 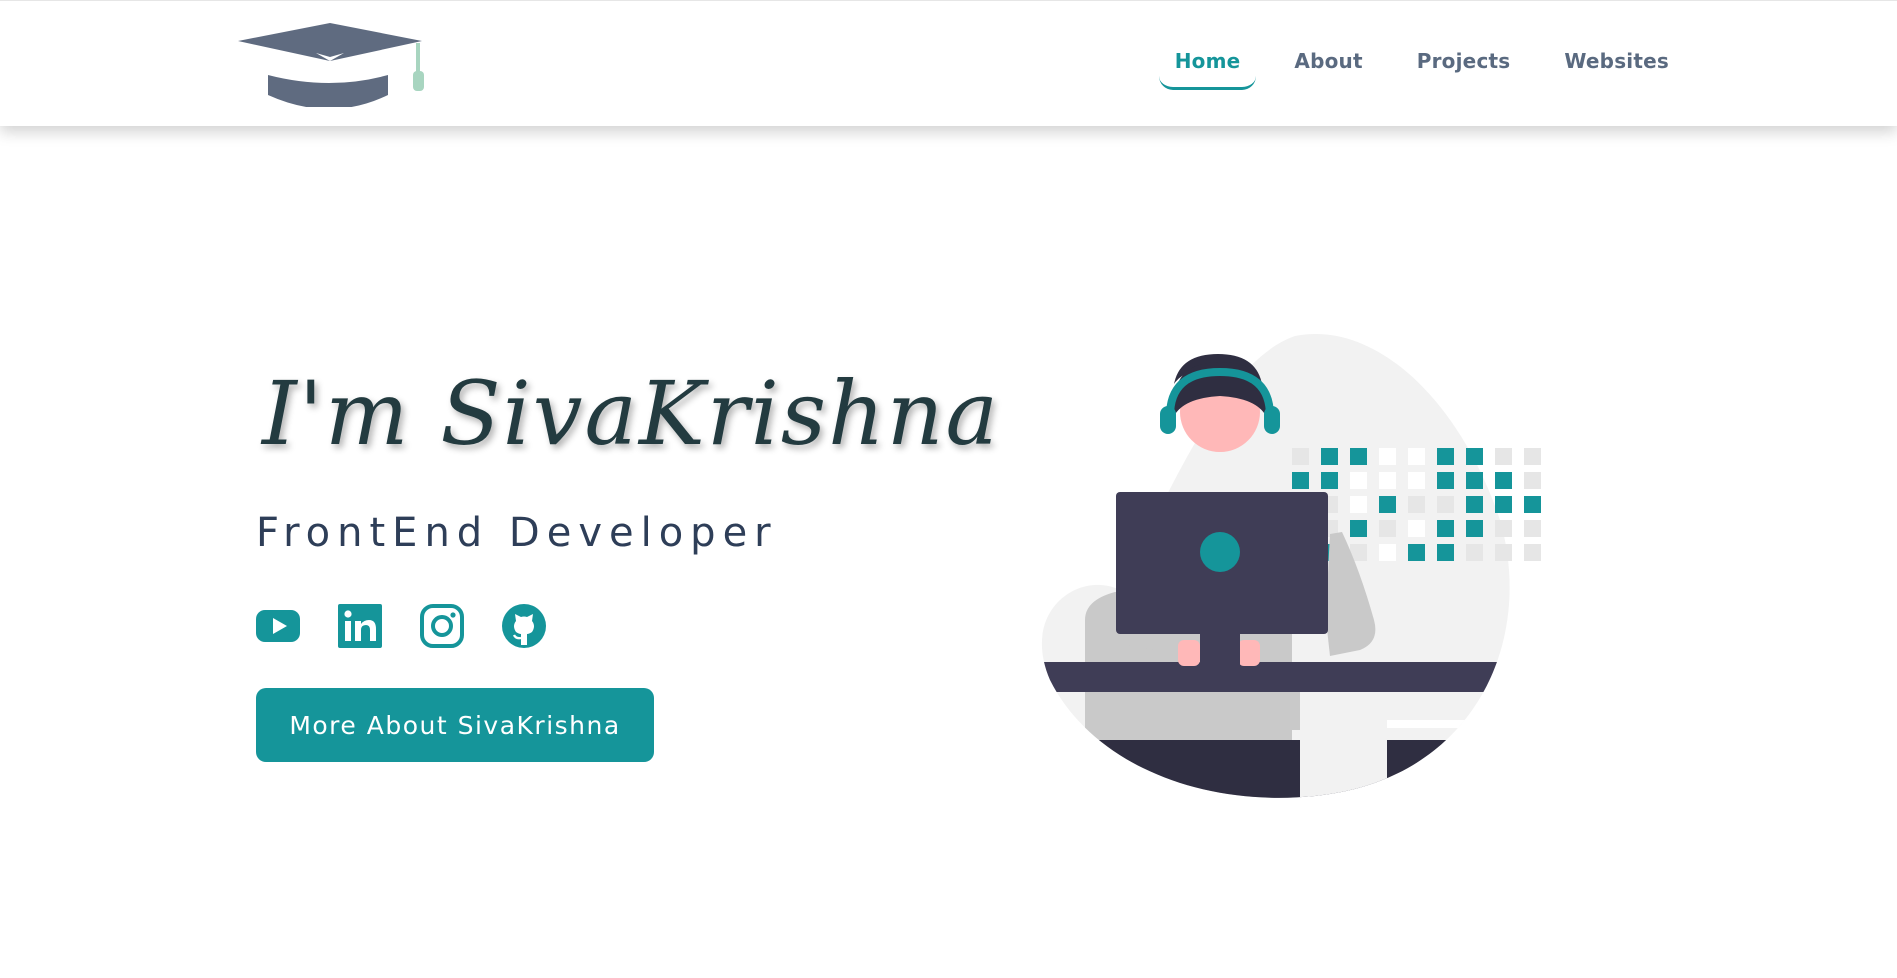 I want to click on nav-websites: Websites, so click(x=1616, y=68).